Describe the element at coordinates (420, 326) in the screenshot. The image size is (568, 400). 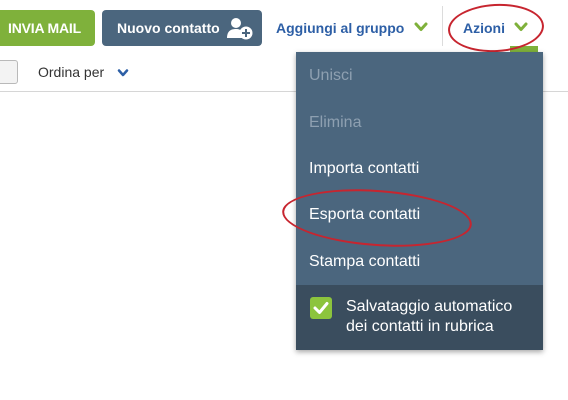
I see `autosave-label-line2: dei contatti in rubrica` at that location.